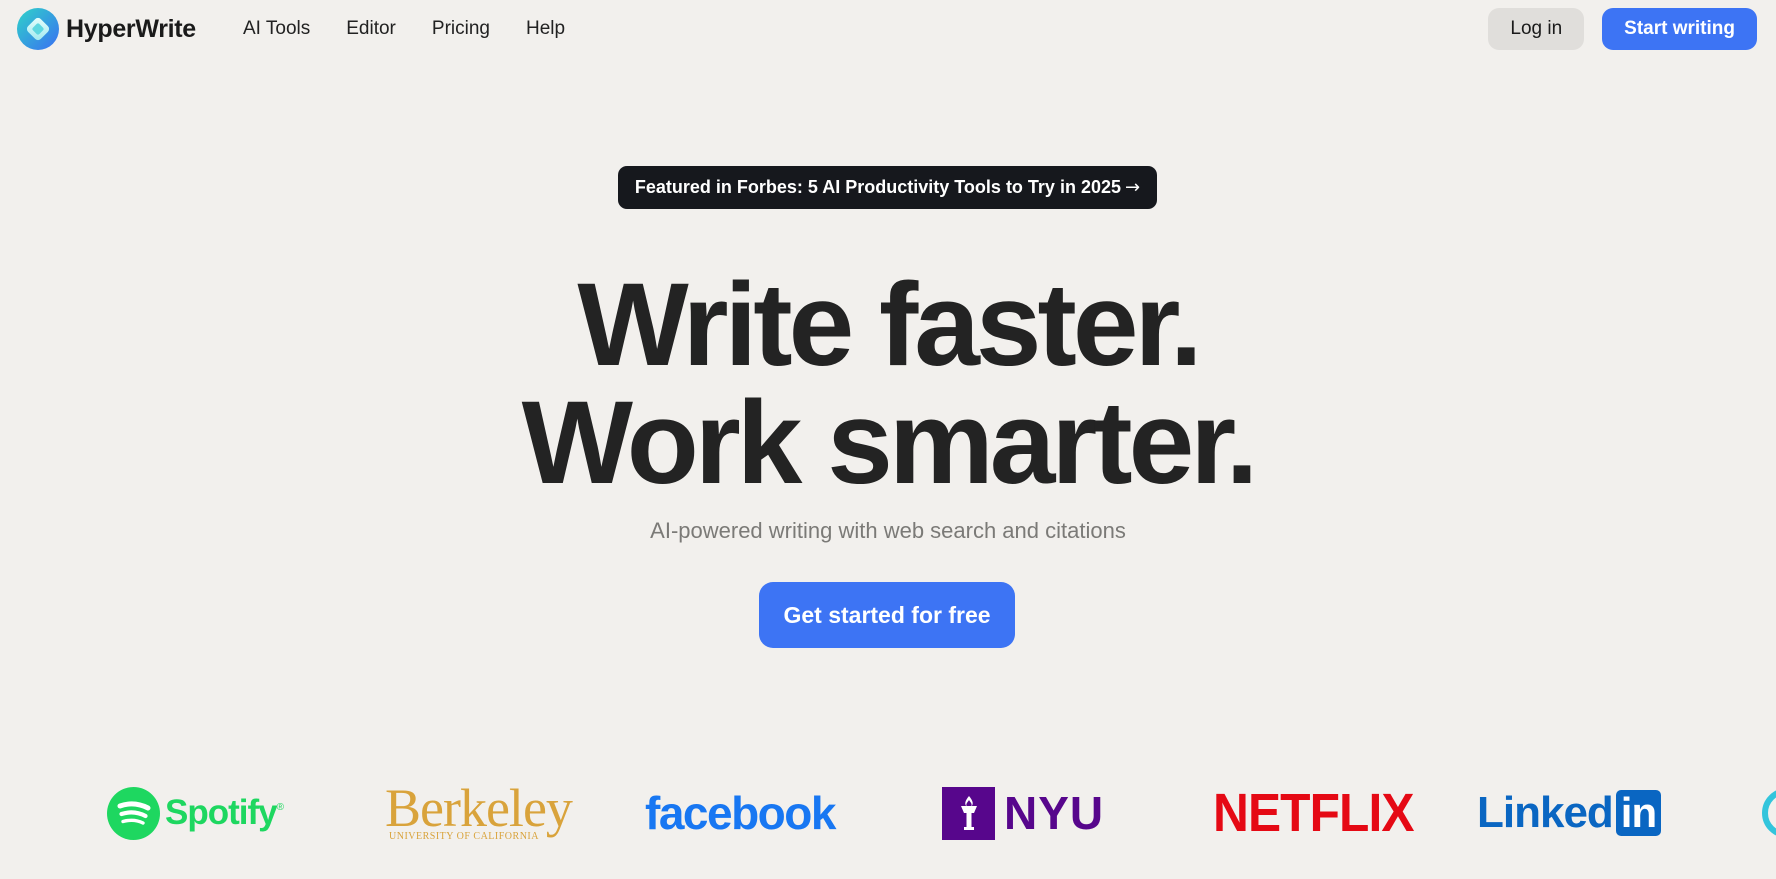 The width and height of the screenshot is (1776, 879). Describe the element at coordinates (464, 836) in the screenshot. I see `berkeley-subtitle: UNIVERSITY OF CALIFORNIA` at that location.